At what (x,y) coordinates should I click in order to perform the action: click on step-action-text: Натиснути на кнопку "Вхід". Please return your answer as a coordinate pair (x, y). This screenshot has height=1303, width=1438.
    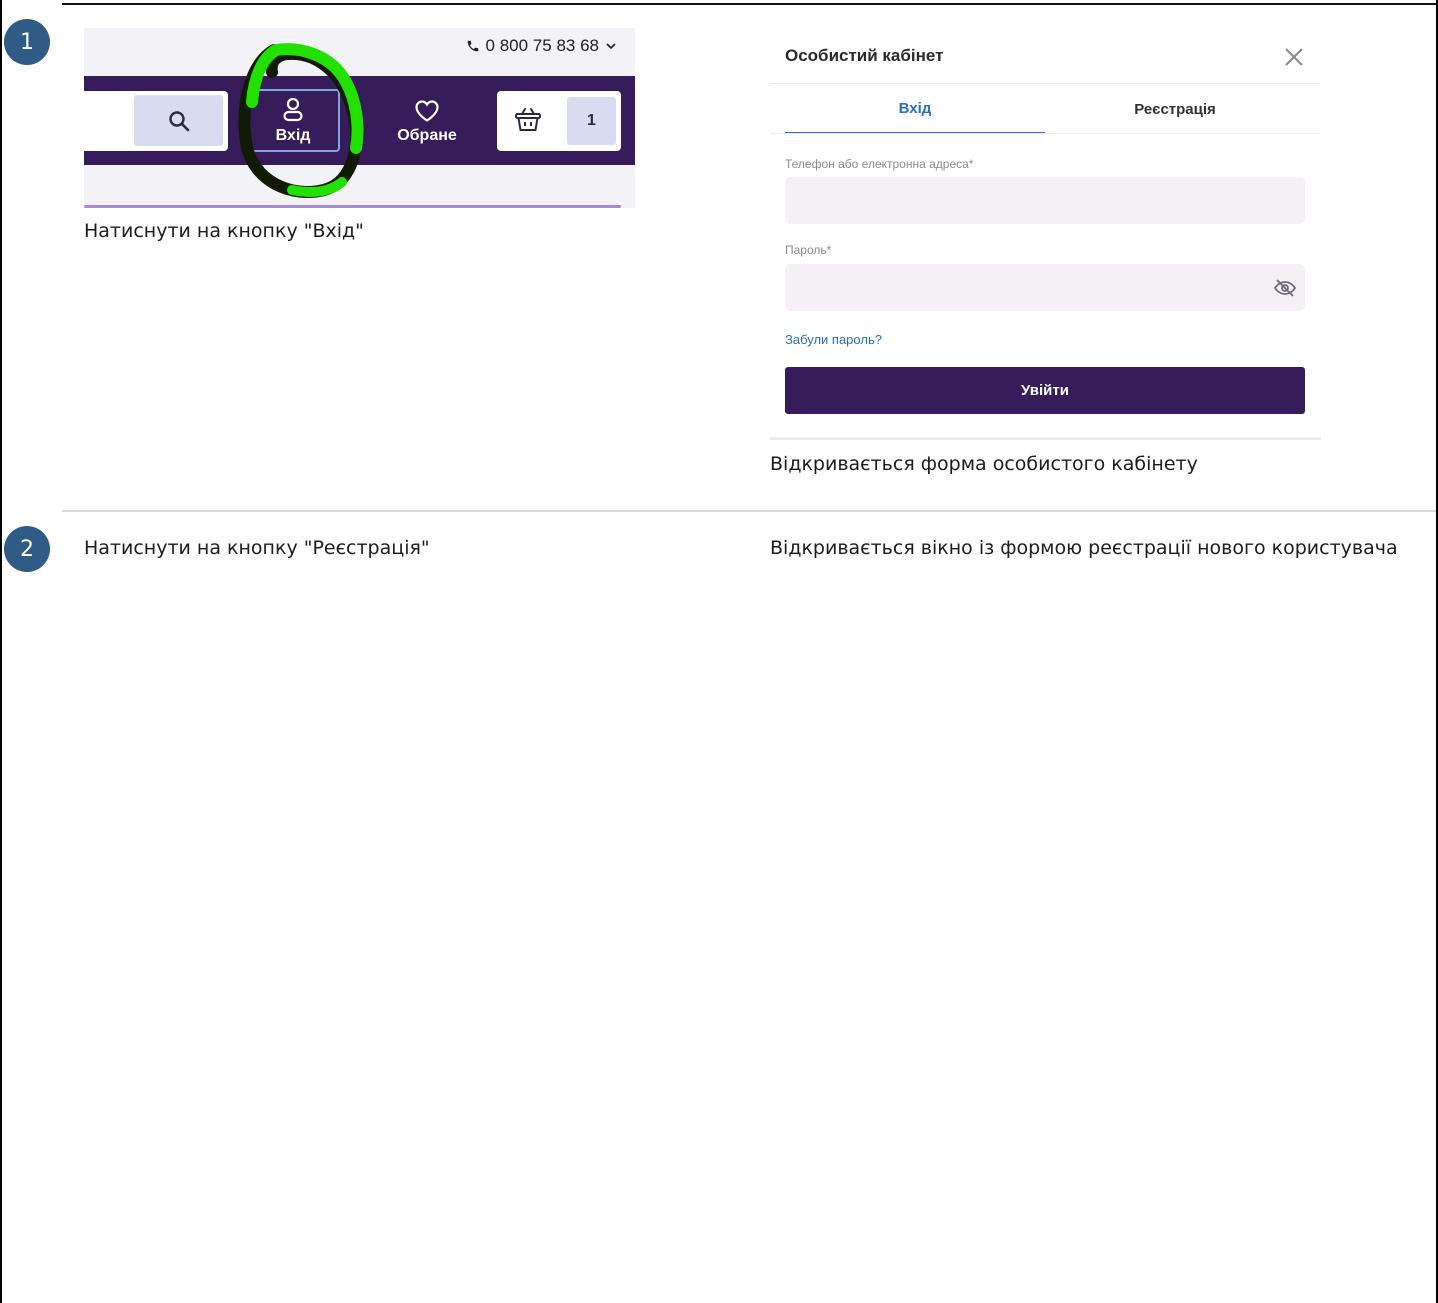
    Looking at the image, I should click on (224, 231).